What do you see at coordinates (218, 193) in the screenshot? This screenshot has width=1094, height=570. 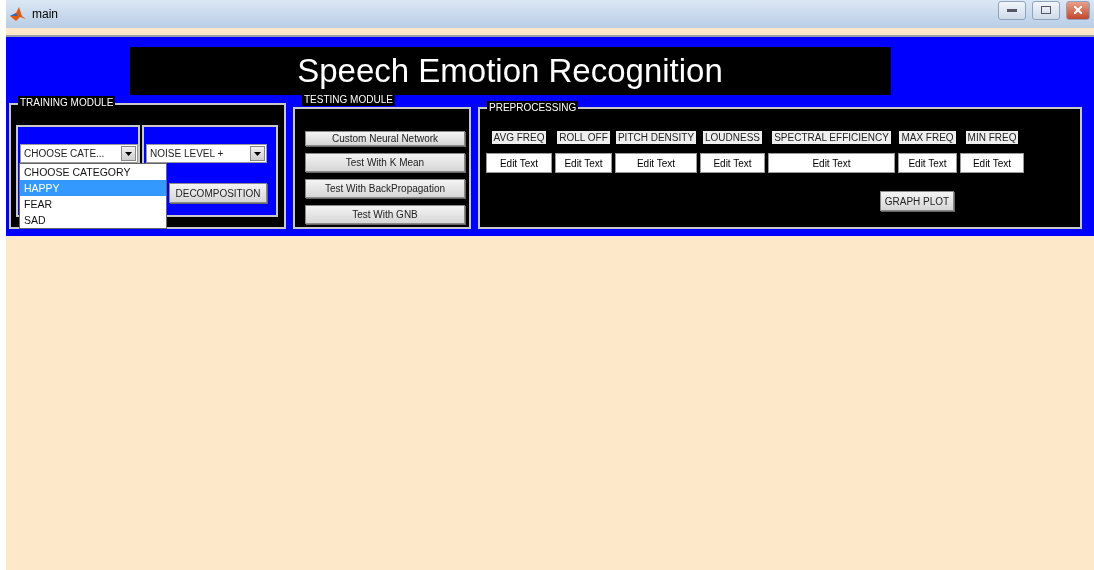 I see `decomposition-button: DECOMPOSITION` at bounding box center [218, 193].